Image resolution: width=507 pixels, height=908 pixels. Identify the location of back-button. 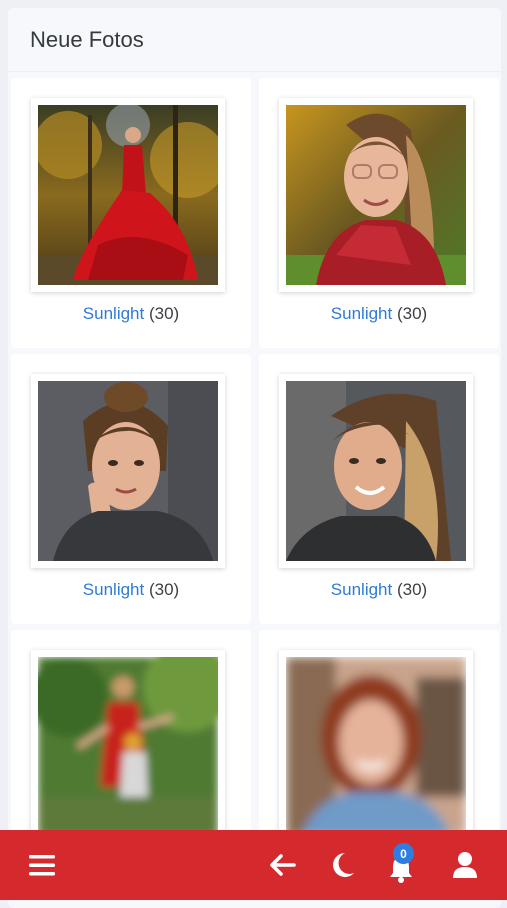
(282, 865).